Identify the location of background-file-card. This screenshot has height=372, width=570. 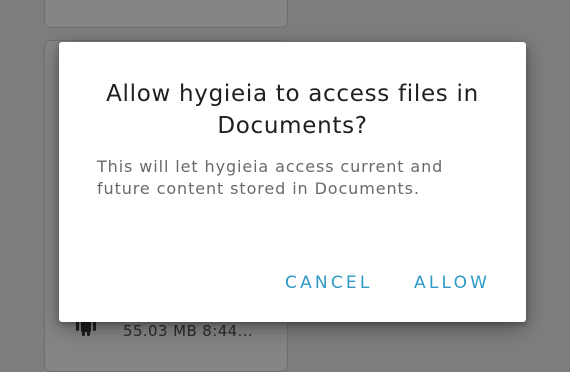
(166, 14).